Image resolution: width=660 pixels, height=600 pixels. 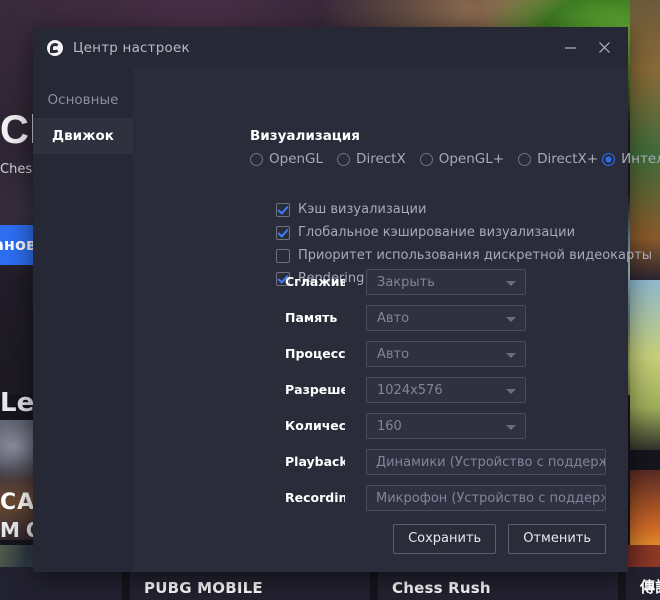 What do you see at coordinates (445, 539) in the screenshot?
I see `save-button: Сохранить` at bounding box center [445, 539].